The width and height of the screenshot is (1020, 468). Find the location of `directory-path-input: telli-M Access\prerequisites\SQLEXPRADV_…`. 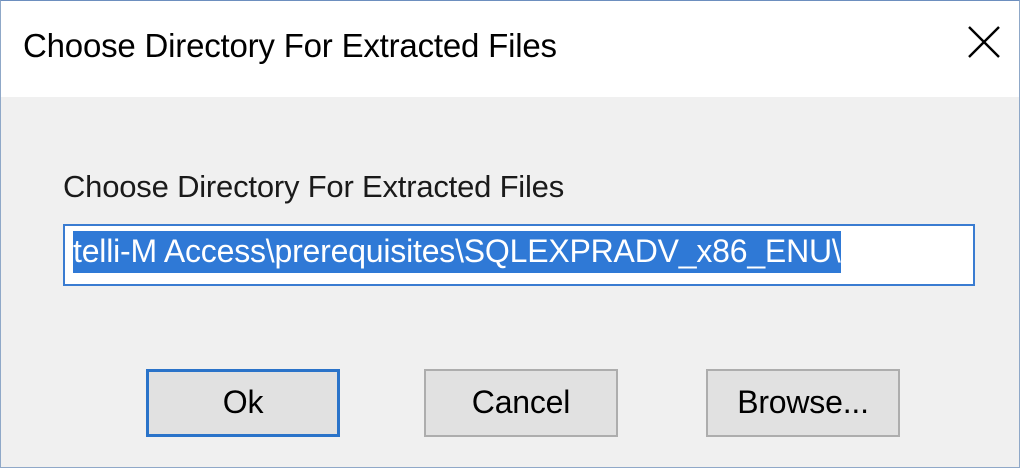

directory-path-input: telli-M Access\prerequisites\SQLEXPRADV_… is located at coordinates (523, 254).